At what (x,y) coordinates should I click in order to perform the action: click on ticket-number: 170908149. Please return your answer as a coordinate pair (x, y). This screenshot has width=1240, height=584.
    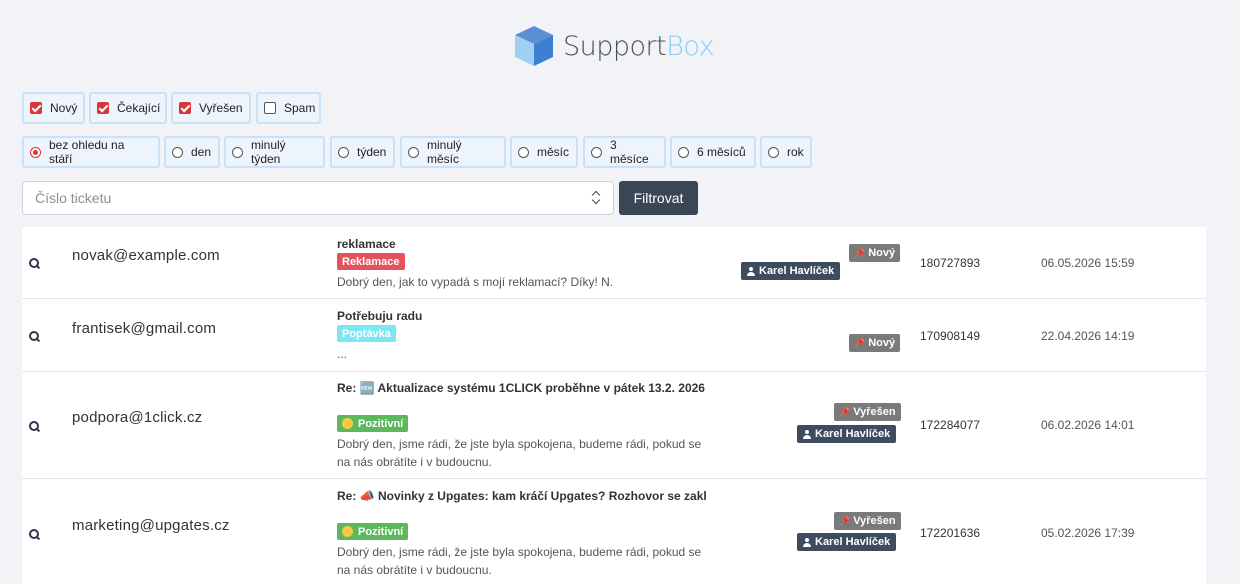
    Looking at the image, I should click on (950, 336).